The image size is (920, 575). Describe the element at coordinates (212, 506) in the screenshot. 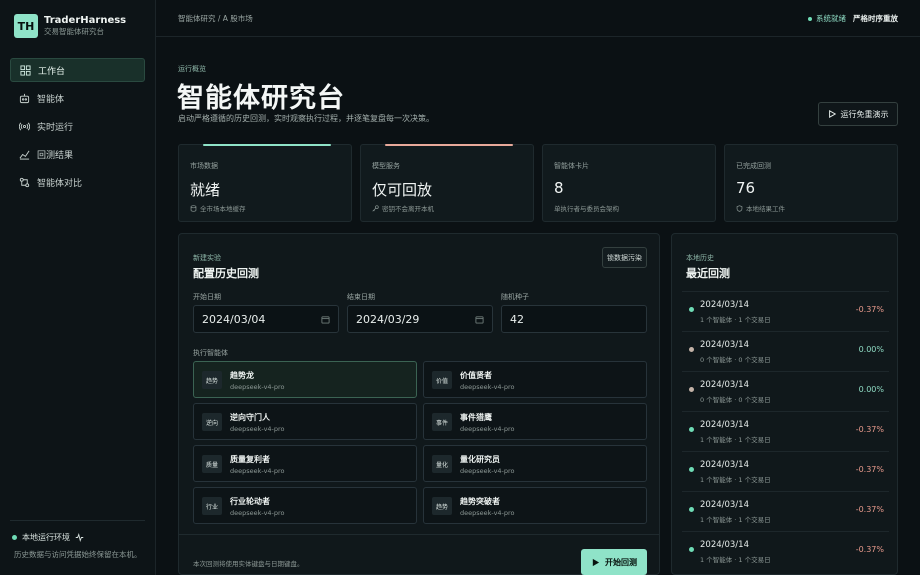

I see `agent-badge: 行业` at that location.